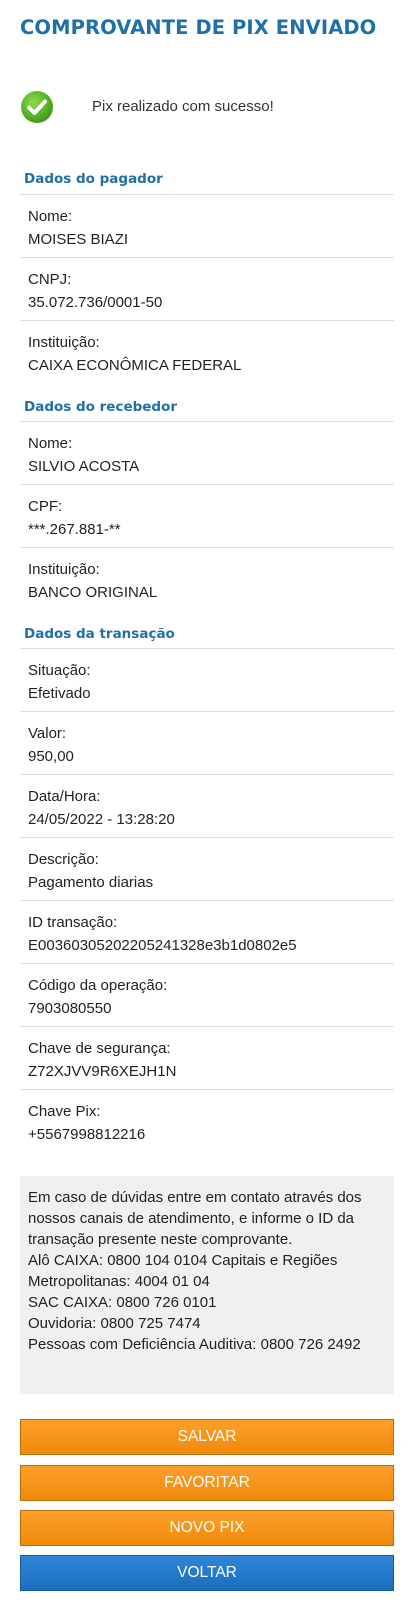  What do you see at coordinates (207, 355) in the screenshot?
I see `payer-institution-field: Instituição: CAIXA ECONÔMICA FEDERAL` at bounding box center [207, 355].